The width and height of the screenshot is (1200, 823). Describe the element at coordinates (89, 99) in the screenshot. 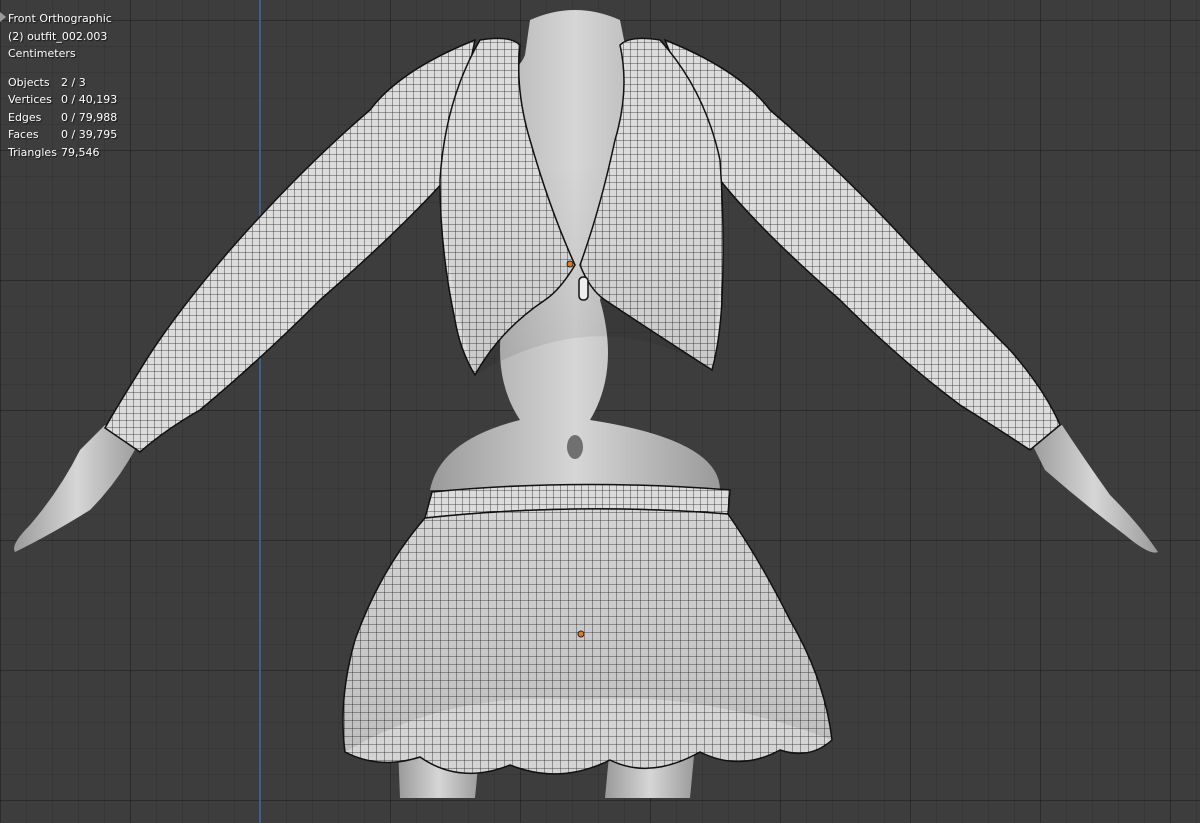

I see `stat-value: 0 / 40,193` at that location.